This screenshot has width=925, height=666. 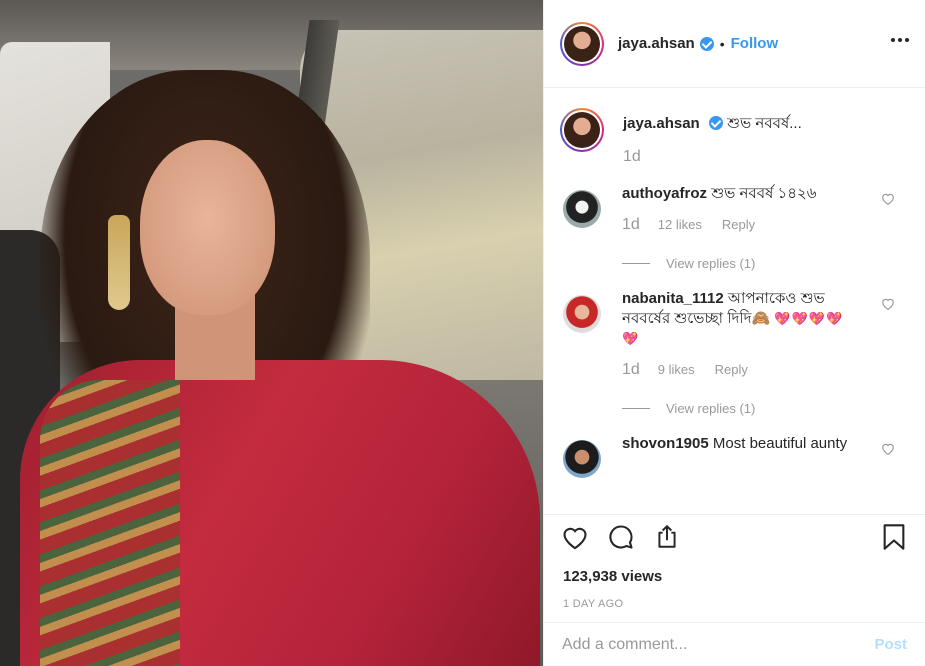 I want to click on caption-avatar, so click(x=582, y=130).